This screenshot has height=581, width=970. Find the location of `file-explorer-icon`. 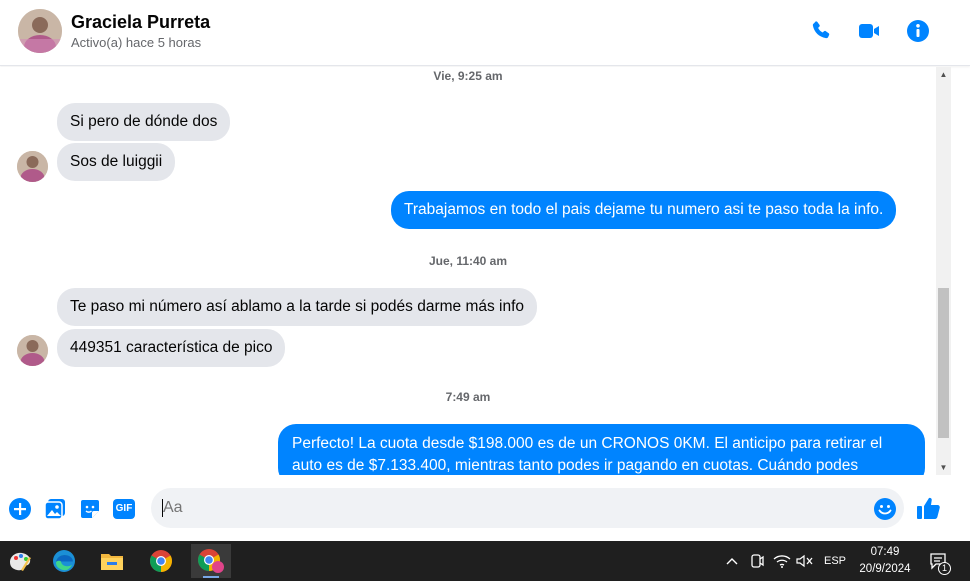

file-explorer-icon is located at coordinates (112, 561).